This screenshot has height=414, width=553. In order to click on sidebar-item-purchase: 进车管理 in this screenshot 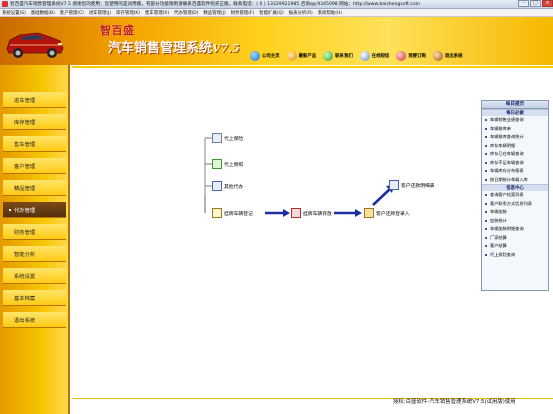, I will do `click(34, 100)`.